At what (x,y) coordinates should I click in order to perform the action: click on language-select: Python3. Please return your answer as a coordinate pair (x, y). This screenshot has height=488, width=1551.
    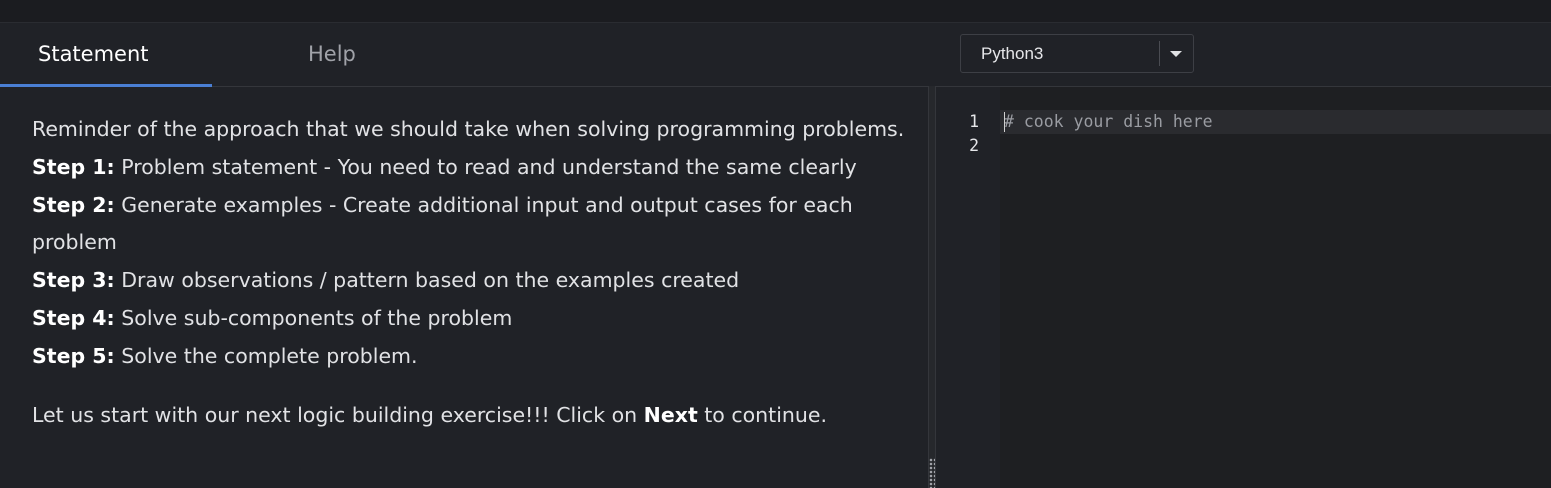
    Looking at the image, I should click on (1077, 53).